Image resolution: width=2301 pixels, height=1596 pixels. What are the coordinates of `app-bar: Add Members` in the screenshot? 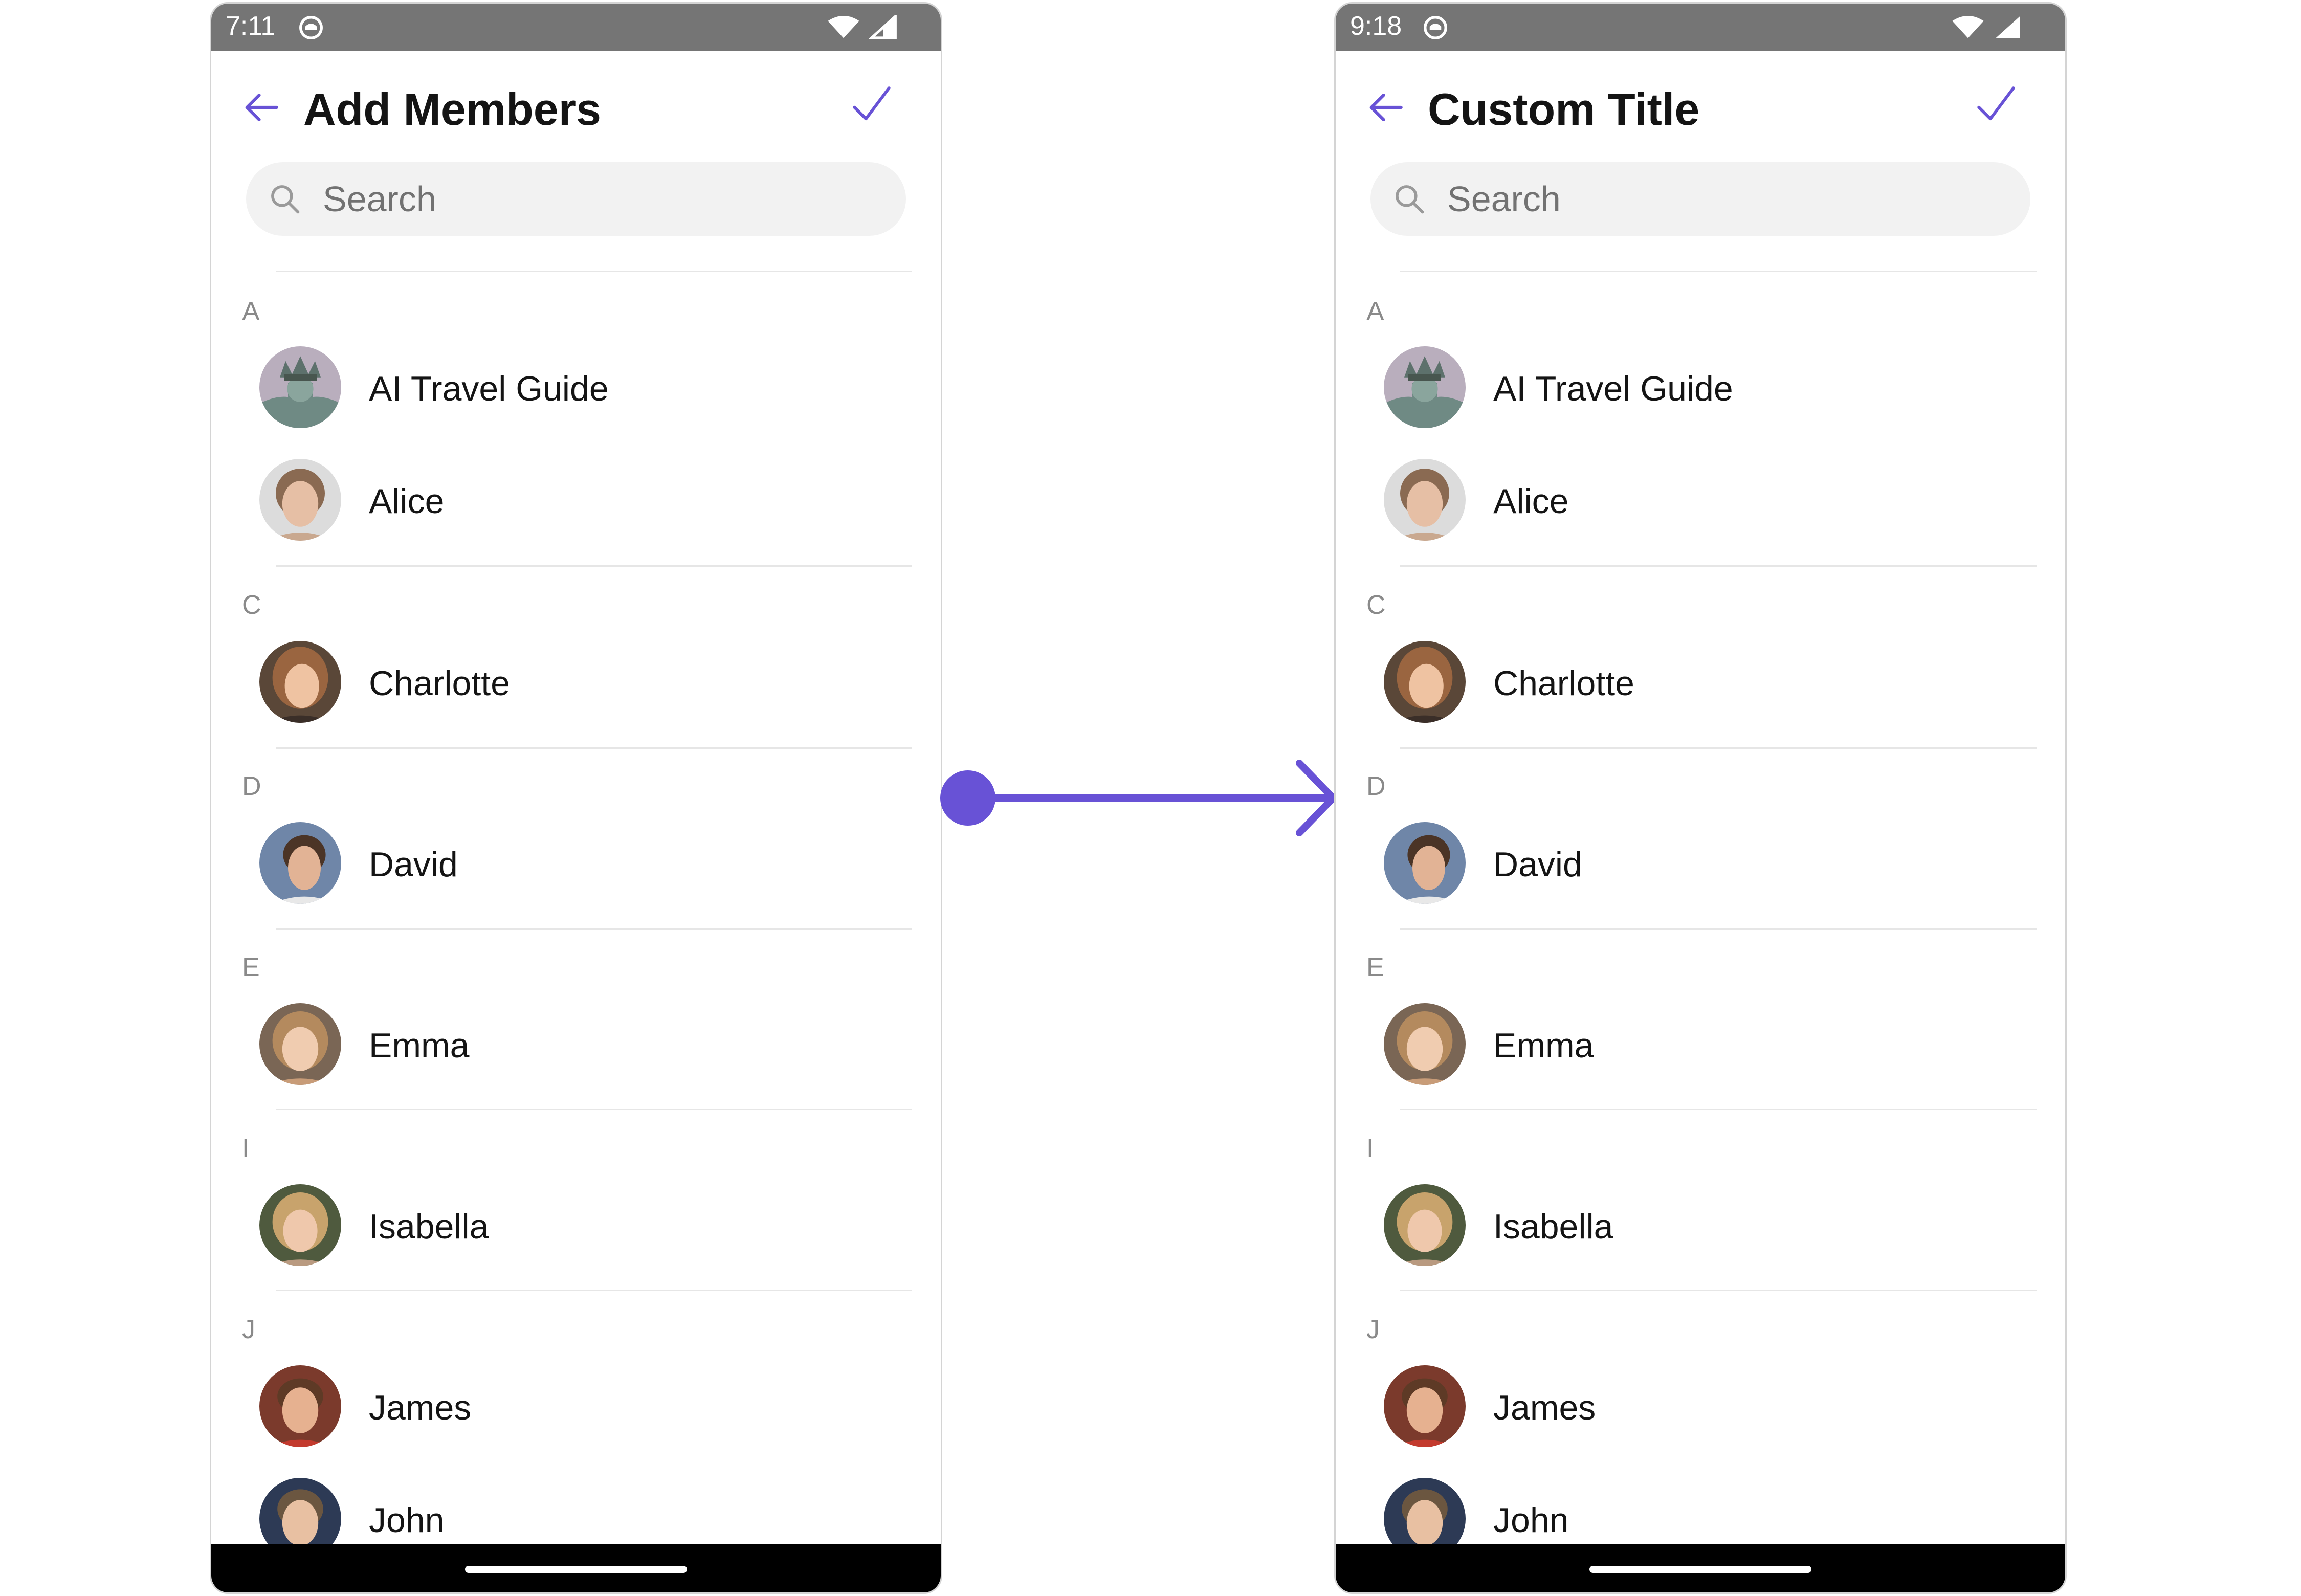 It's located at (576, 102).